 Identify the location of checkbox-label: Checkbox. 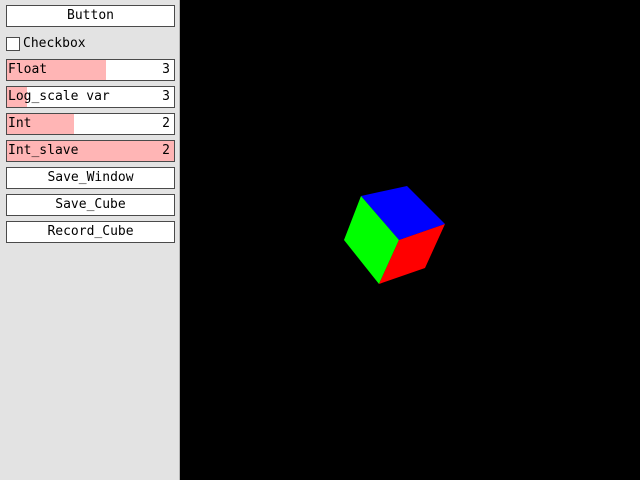
(54, 43).